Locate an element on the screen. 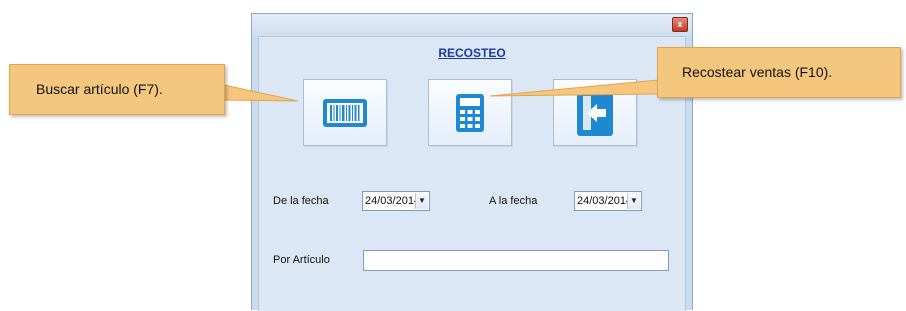  search-callout-pointer is located at coordinates (261, 93).